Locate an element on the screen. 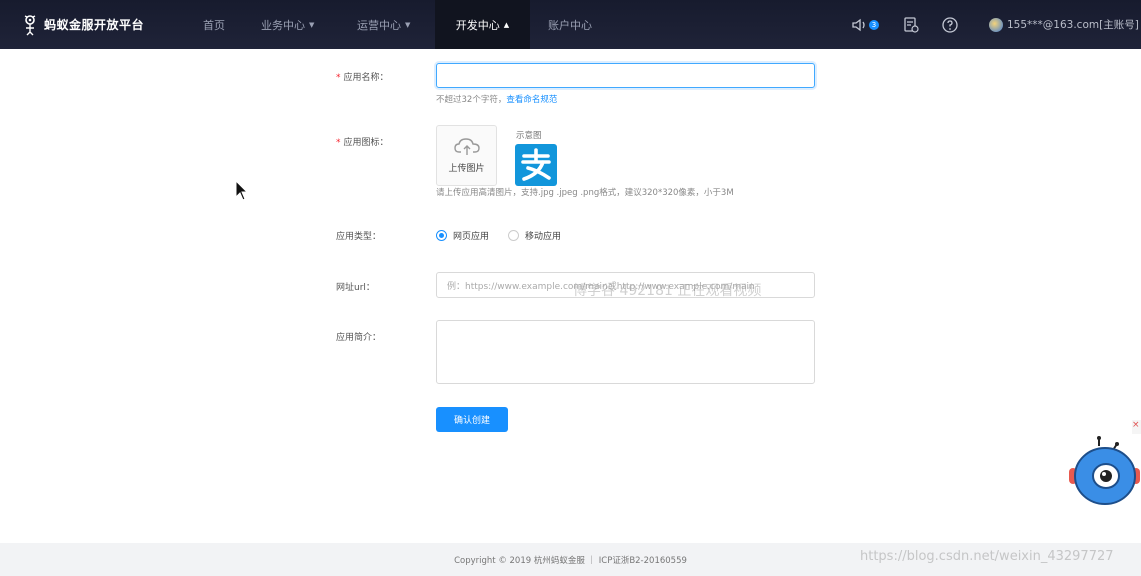  nav-label: 开发中心 is located at coordinates (477, 25).